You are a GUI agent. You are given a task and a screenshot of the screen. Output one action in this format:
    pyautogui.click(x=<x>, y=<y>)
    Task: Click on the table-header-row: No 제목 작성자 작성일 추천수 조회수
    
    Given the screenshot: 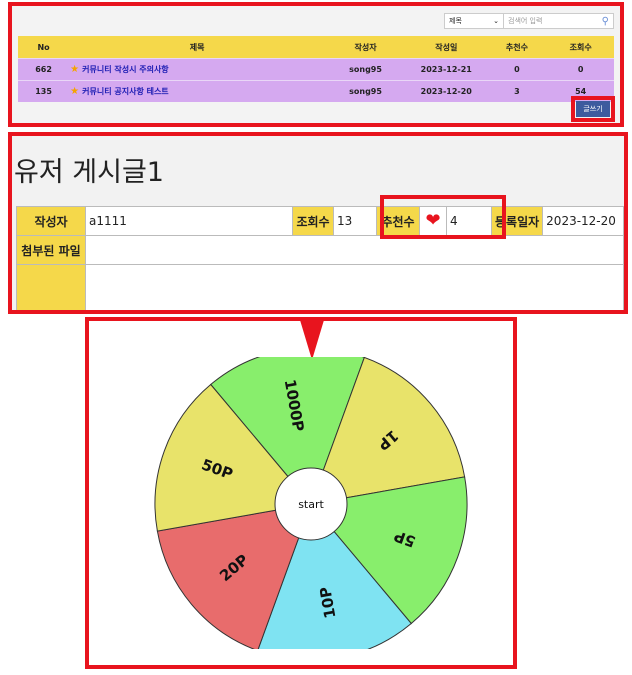 What is the action you would take?
    pyautogui.click(x=316, y=47)
    